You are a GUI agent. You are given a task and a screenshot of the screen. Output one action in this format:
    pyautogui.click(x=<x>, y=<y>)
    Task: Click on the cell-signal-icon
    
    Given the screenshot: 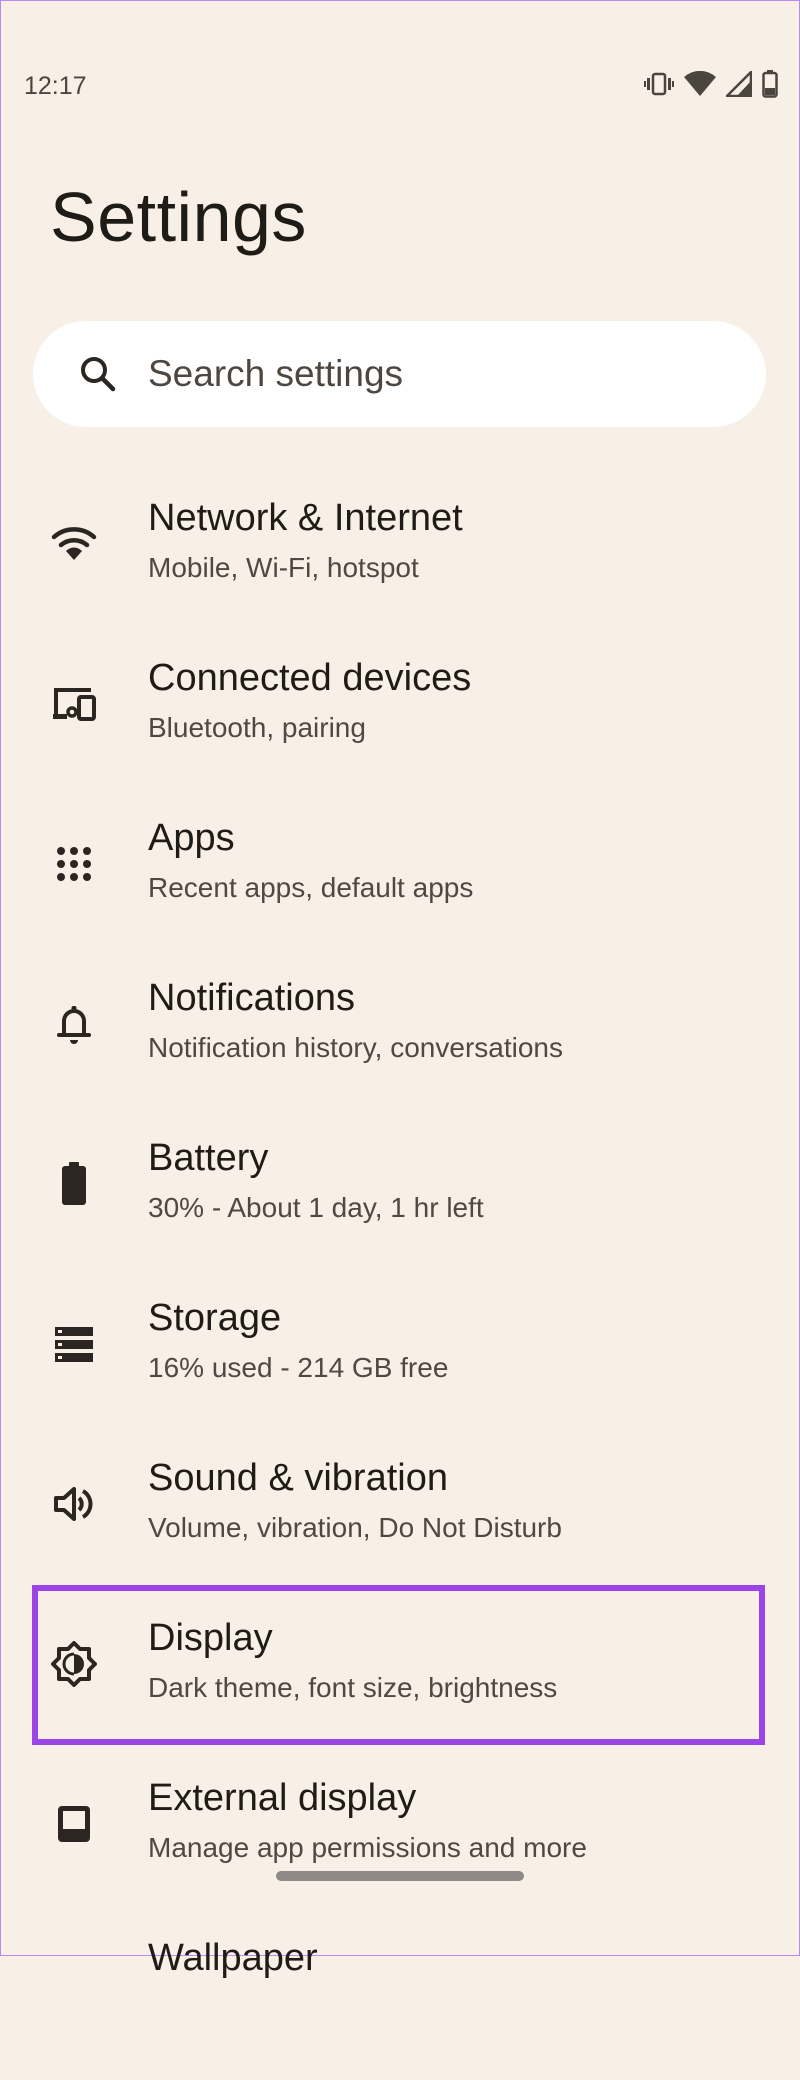 What is the action you would take?
    pyautogui.click(x=739, y=84)
    